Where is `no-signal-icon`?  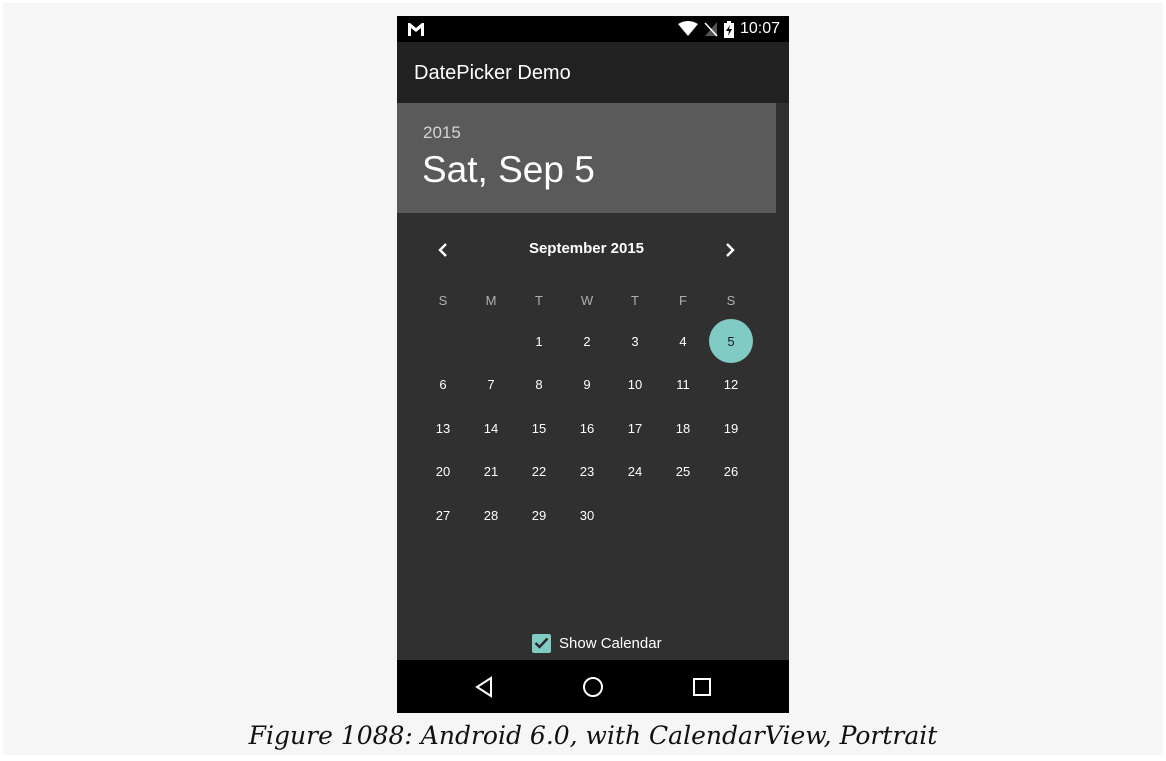
no-signal-icon is located at coordinates (711, 29).